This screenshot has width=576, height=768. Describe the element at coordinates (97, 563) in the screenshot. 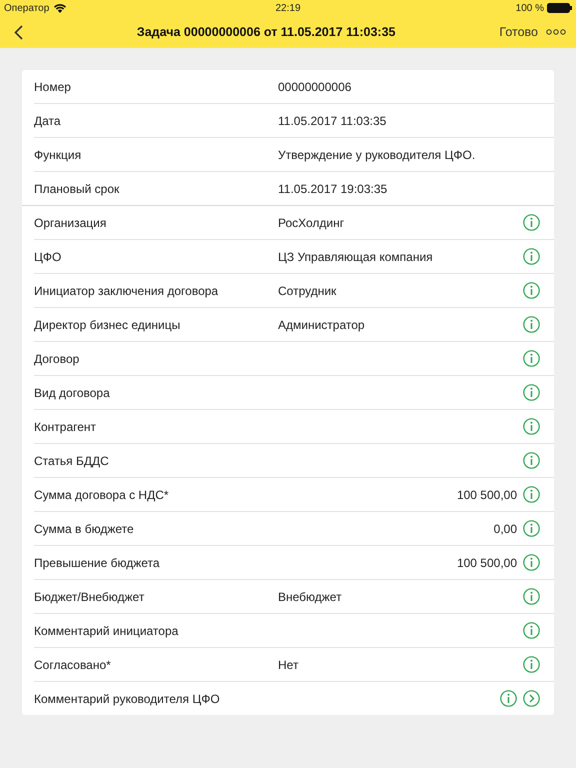

I see `field-label: Превышение бюджета` at that location.